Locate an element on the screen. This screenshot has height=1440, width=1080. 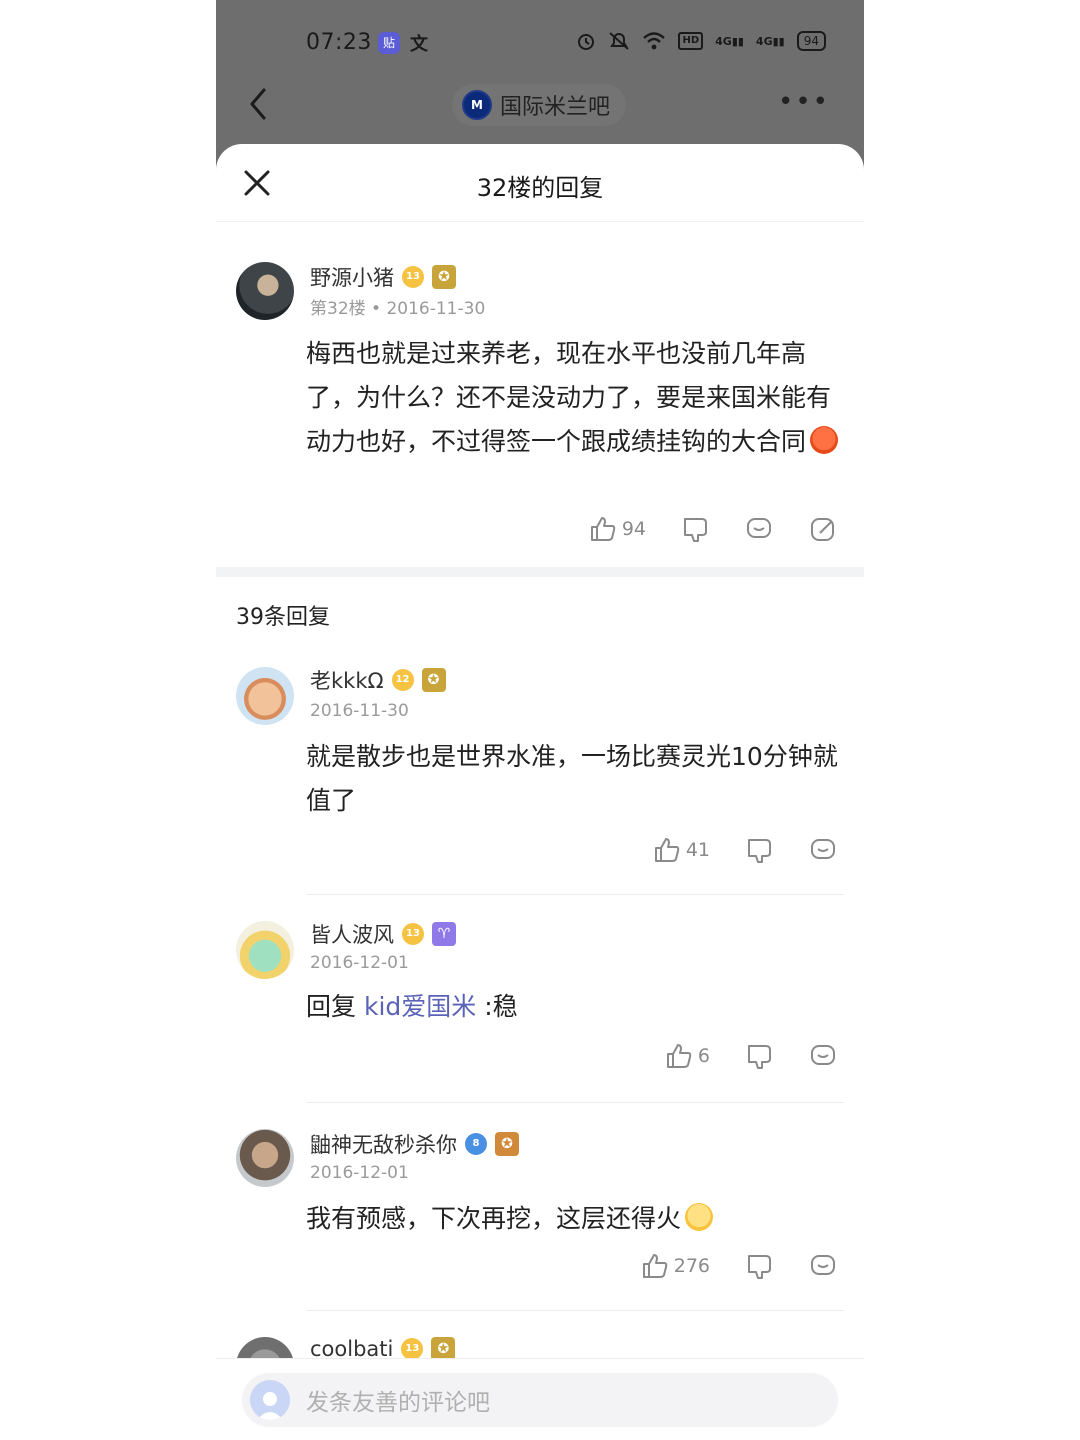
battery-level: 94 is located at coordinates (811, 41).